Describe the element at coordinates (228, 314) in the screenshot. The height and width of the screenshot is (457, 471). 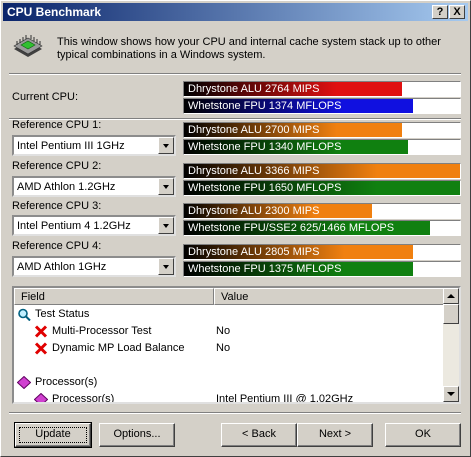
I see `list-item: Test Status` at that location.